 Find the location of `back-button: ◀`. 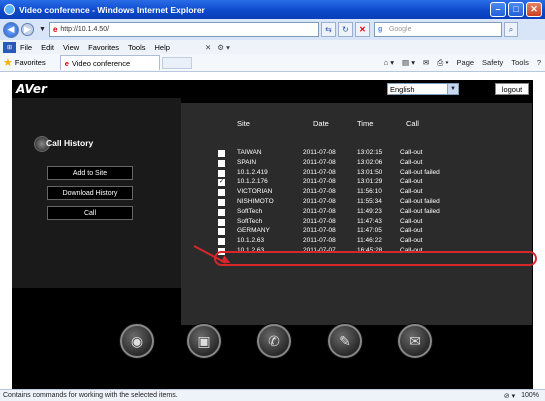

back-button: ◀ is located at coordinates (11, 29).